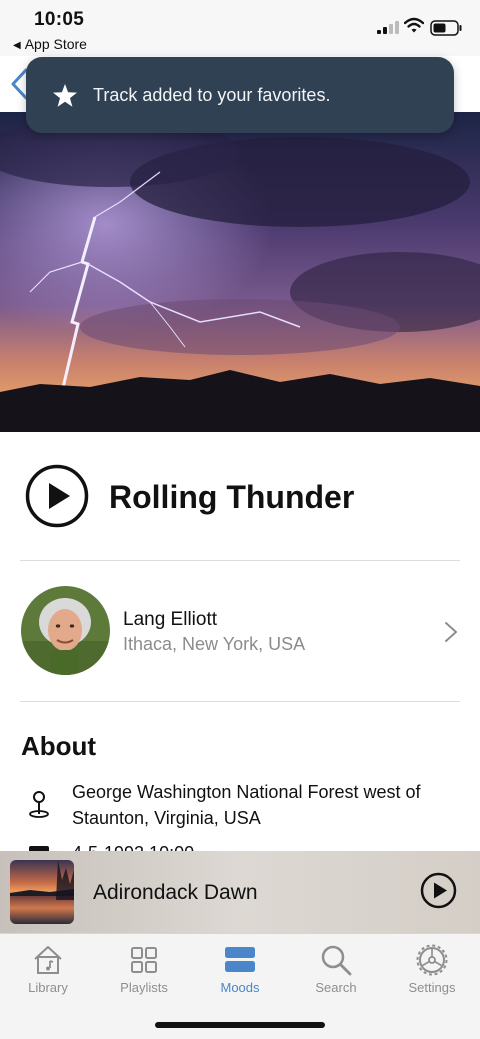 The height and width of the screenshot is (1039, 480). I want to click on tab-library: Library, so click(48, 969).